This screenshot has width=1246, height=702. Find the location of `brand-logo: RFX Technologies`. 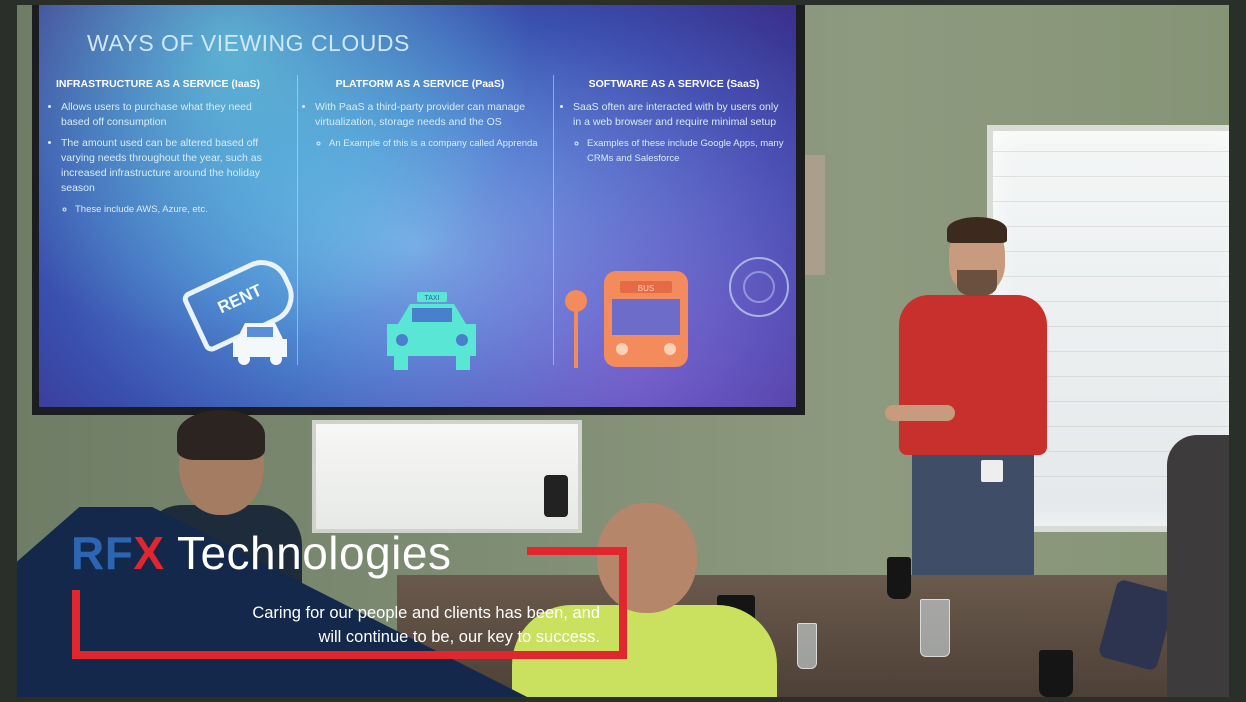

brand-logo: RFX Technologies is located at coordinates (261, 553).